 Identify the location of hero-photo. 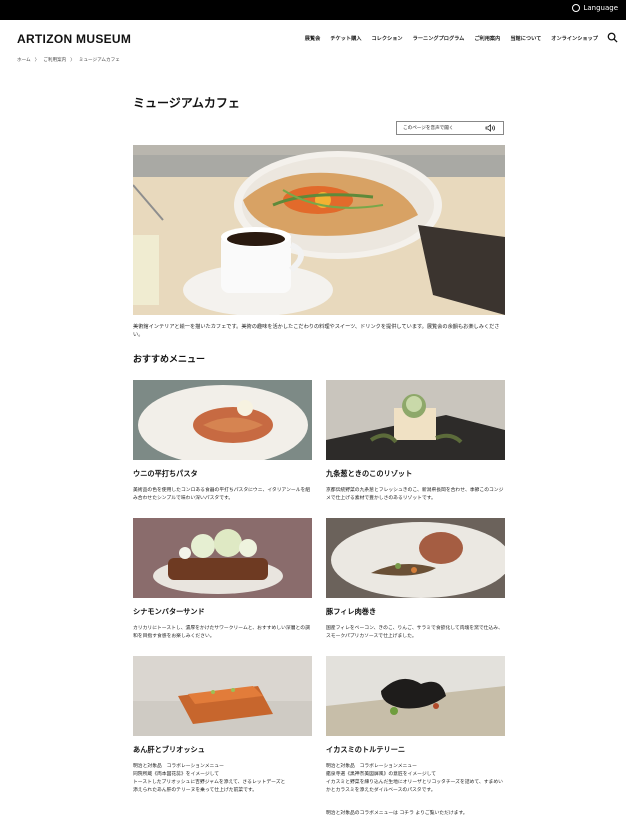
(319, 230).